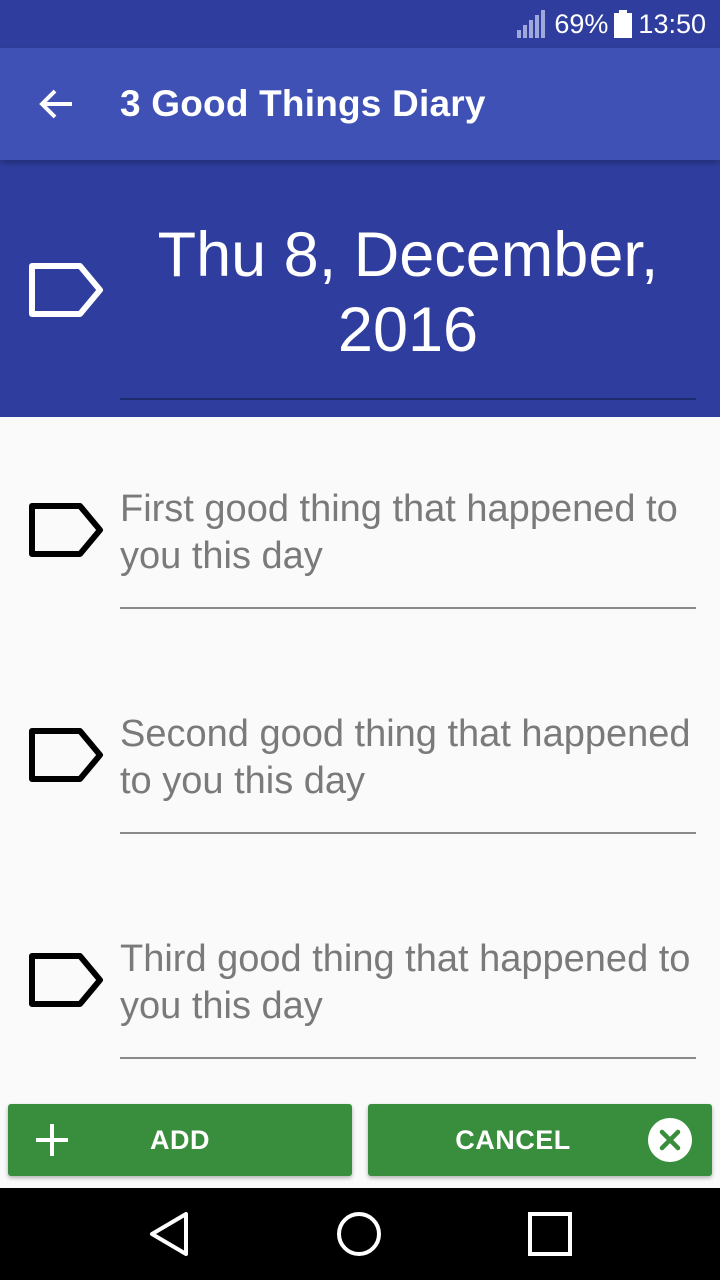 This screenshot has width=720, height=1280. I want to click on system-nav-bar, so click(360, 1234).